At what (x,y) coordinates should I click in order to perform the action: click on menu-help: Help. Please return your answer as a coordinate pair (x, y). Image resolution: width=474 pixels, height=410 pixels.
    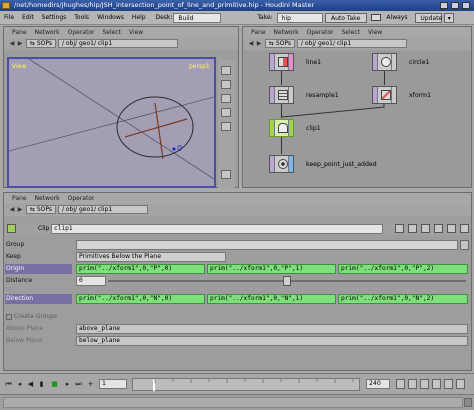
    Looking at the image, I should click on (139, 18).